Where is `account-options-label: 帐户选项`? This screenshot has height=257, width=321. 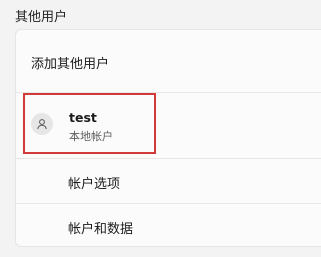 account-options-label: 帐户选项 is located at coordinates (94, 184).